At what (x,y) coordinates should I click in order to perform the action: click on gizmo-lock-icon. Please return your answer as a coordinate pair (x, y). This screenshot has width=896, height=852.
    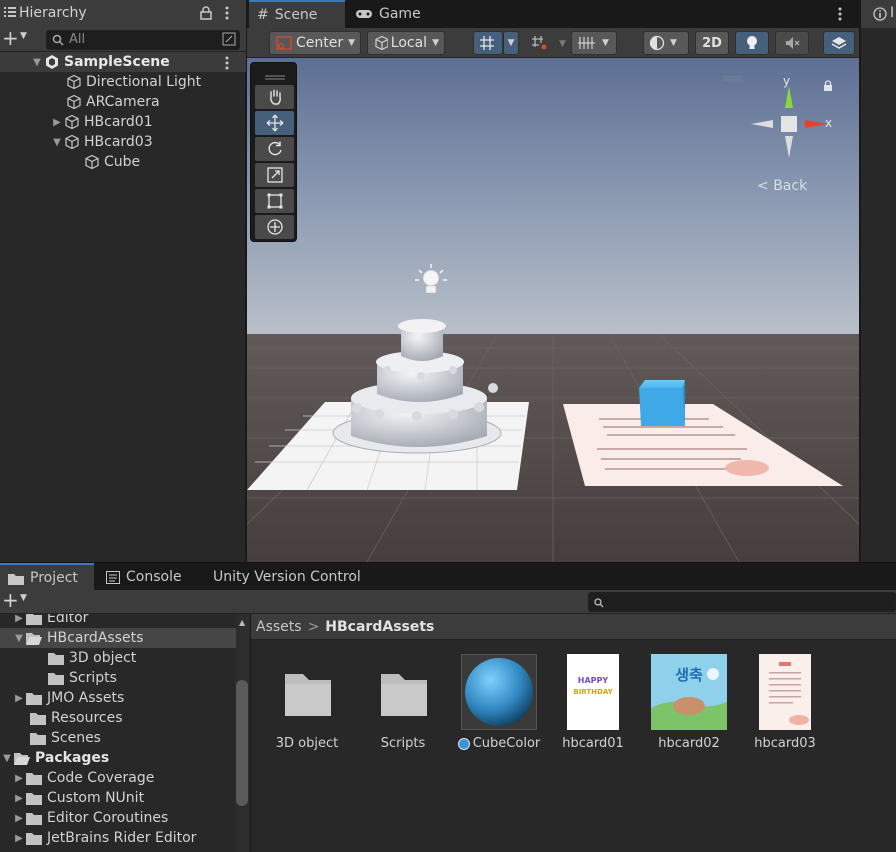
    Looking at the image, I should click on (828, 88).